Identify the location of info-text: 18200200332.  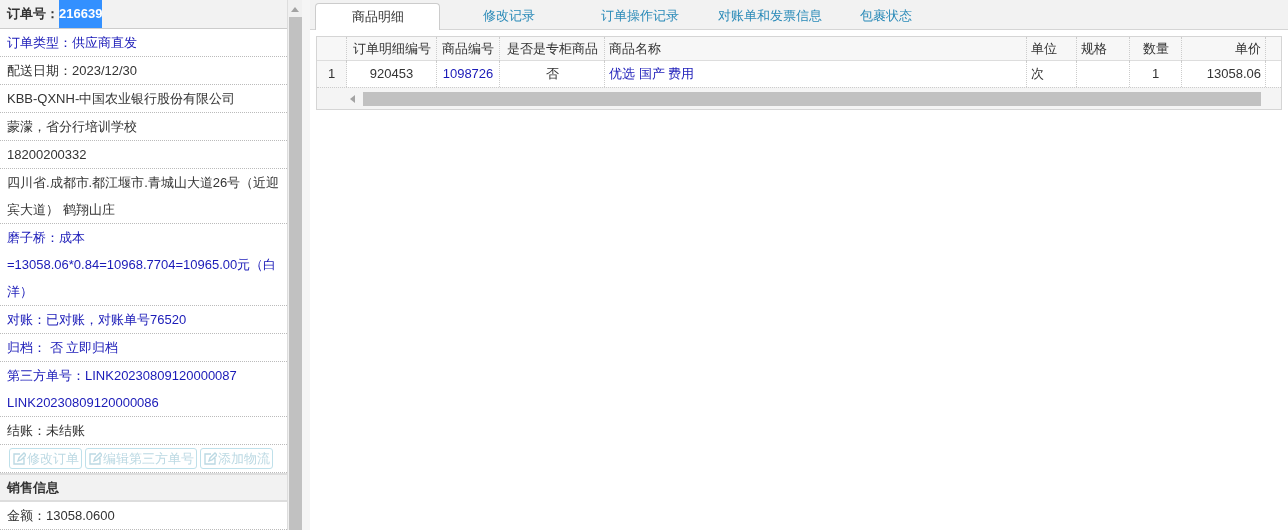
(143, 155).